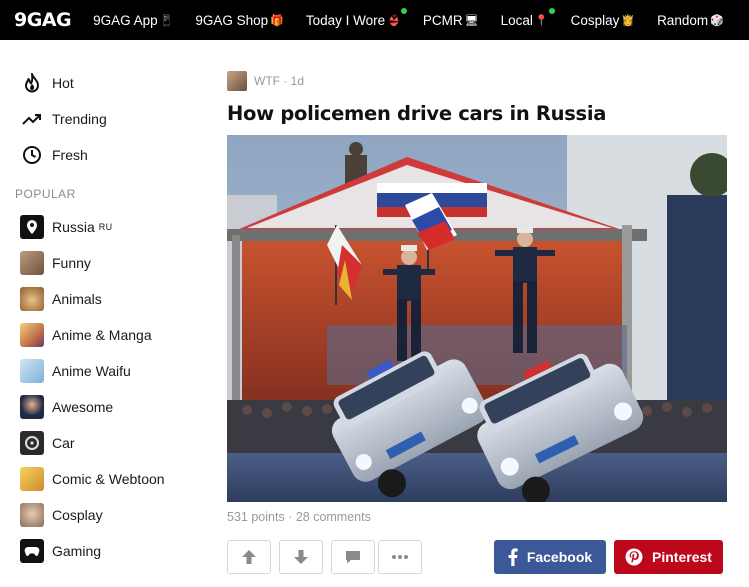 Image resolution: width=749 pixels, height=587 pixels. I want to click on sidebar-item-label: Awesome, so click(83, 407).